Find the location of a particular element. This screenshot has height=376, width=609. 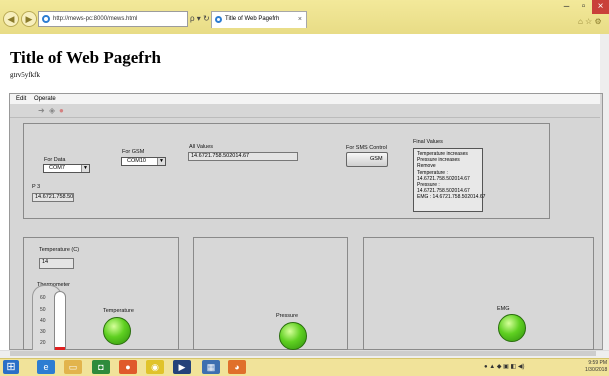

run-continuously-icon: ◈ is located at coordinates (52, 110).